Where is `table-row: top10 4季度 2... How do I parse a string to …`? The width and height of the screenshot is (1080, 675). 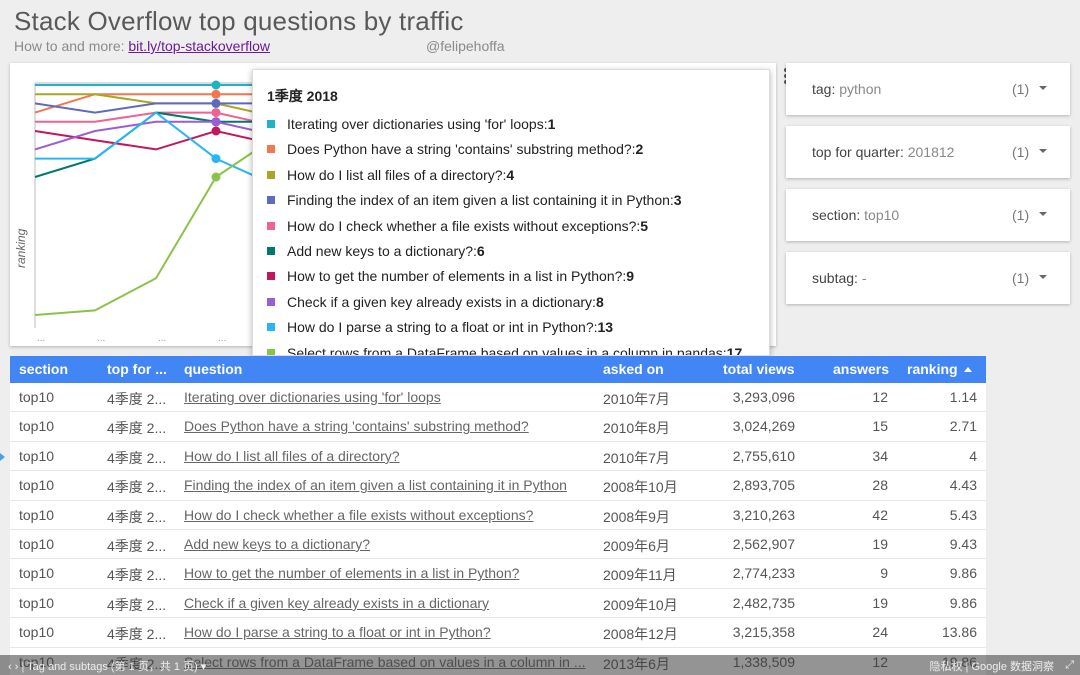
table-row: top10 4季度 2... How do I parse a string to … is located at coordinates (498, 633).